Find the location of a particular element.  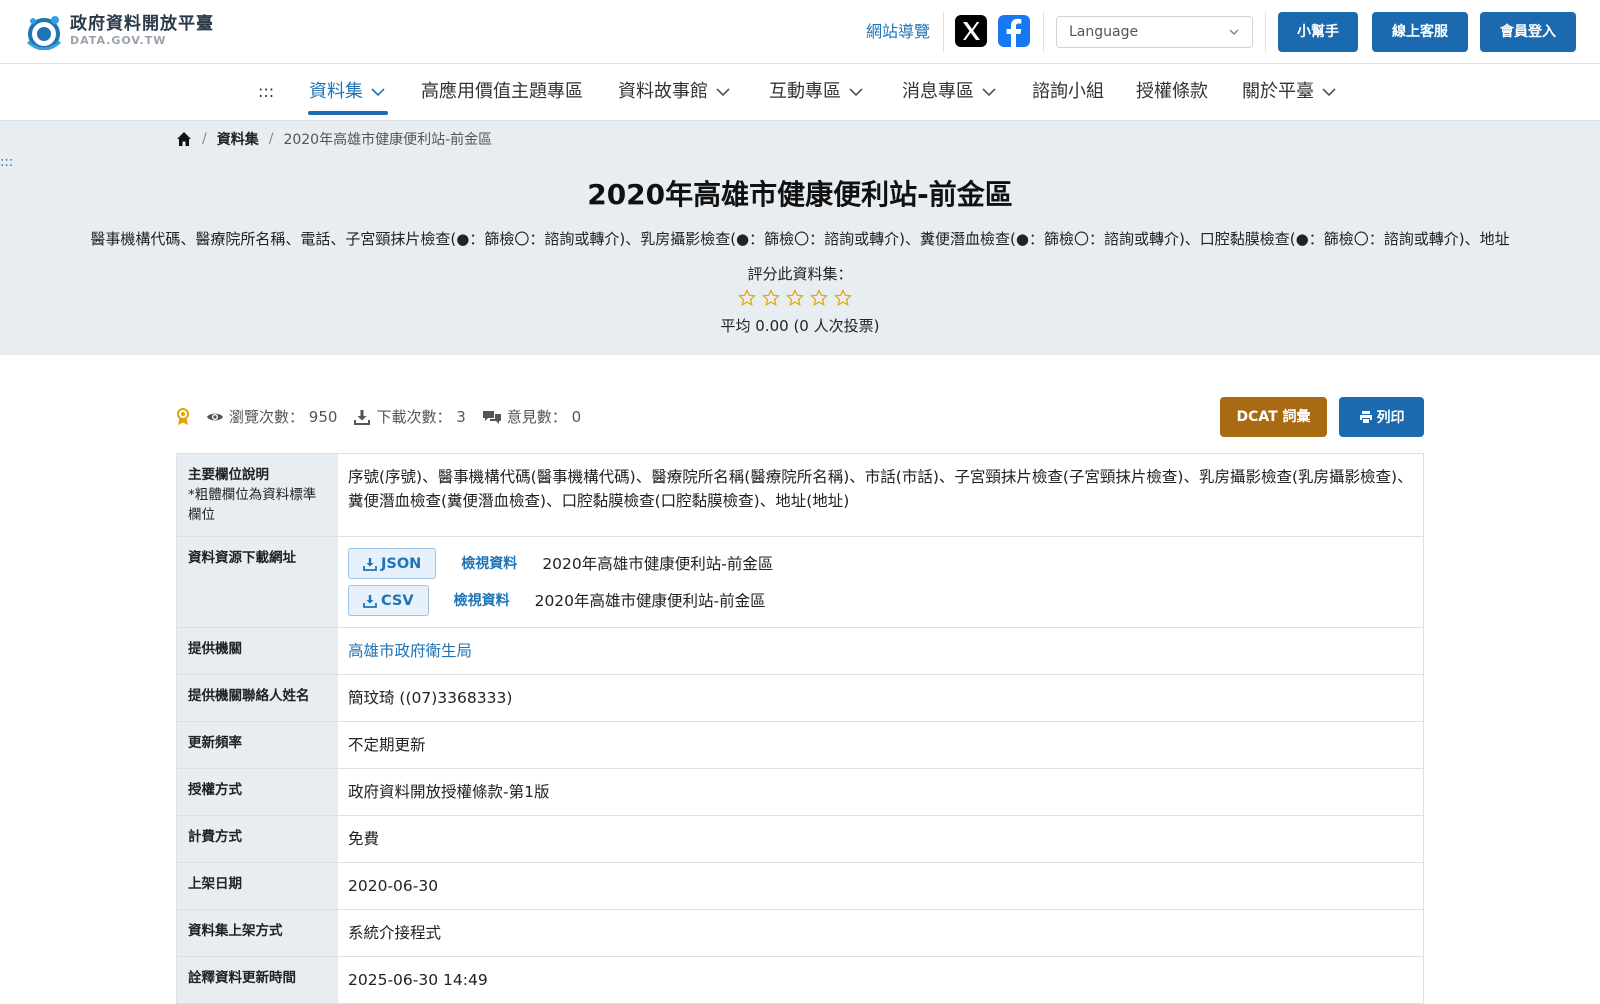

table-row: 上架日期 2020-06-30 is located at coordinates (800, 886).